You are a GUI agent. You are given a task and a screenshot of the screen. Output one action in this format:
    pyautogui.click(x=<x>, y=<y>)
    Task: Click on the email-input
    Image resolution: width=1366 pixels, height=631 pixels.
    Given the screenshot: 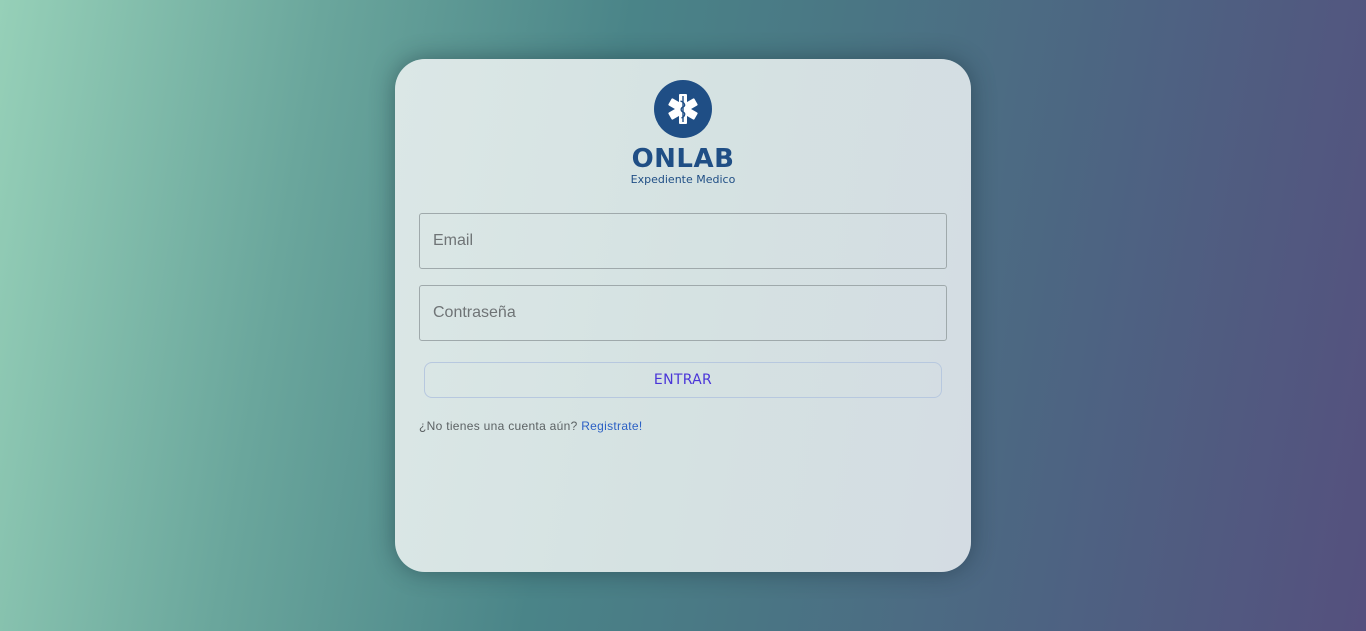 What is the action you would take?
    pyautogui.click(x=683, y=241)
    